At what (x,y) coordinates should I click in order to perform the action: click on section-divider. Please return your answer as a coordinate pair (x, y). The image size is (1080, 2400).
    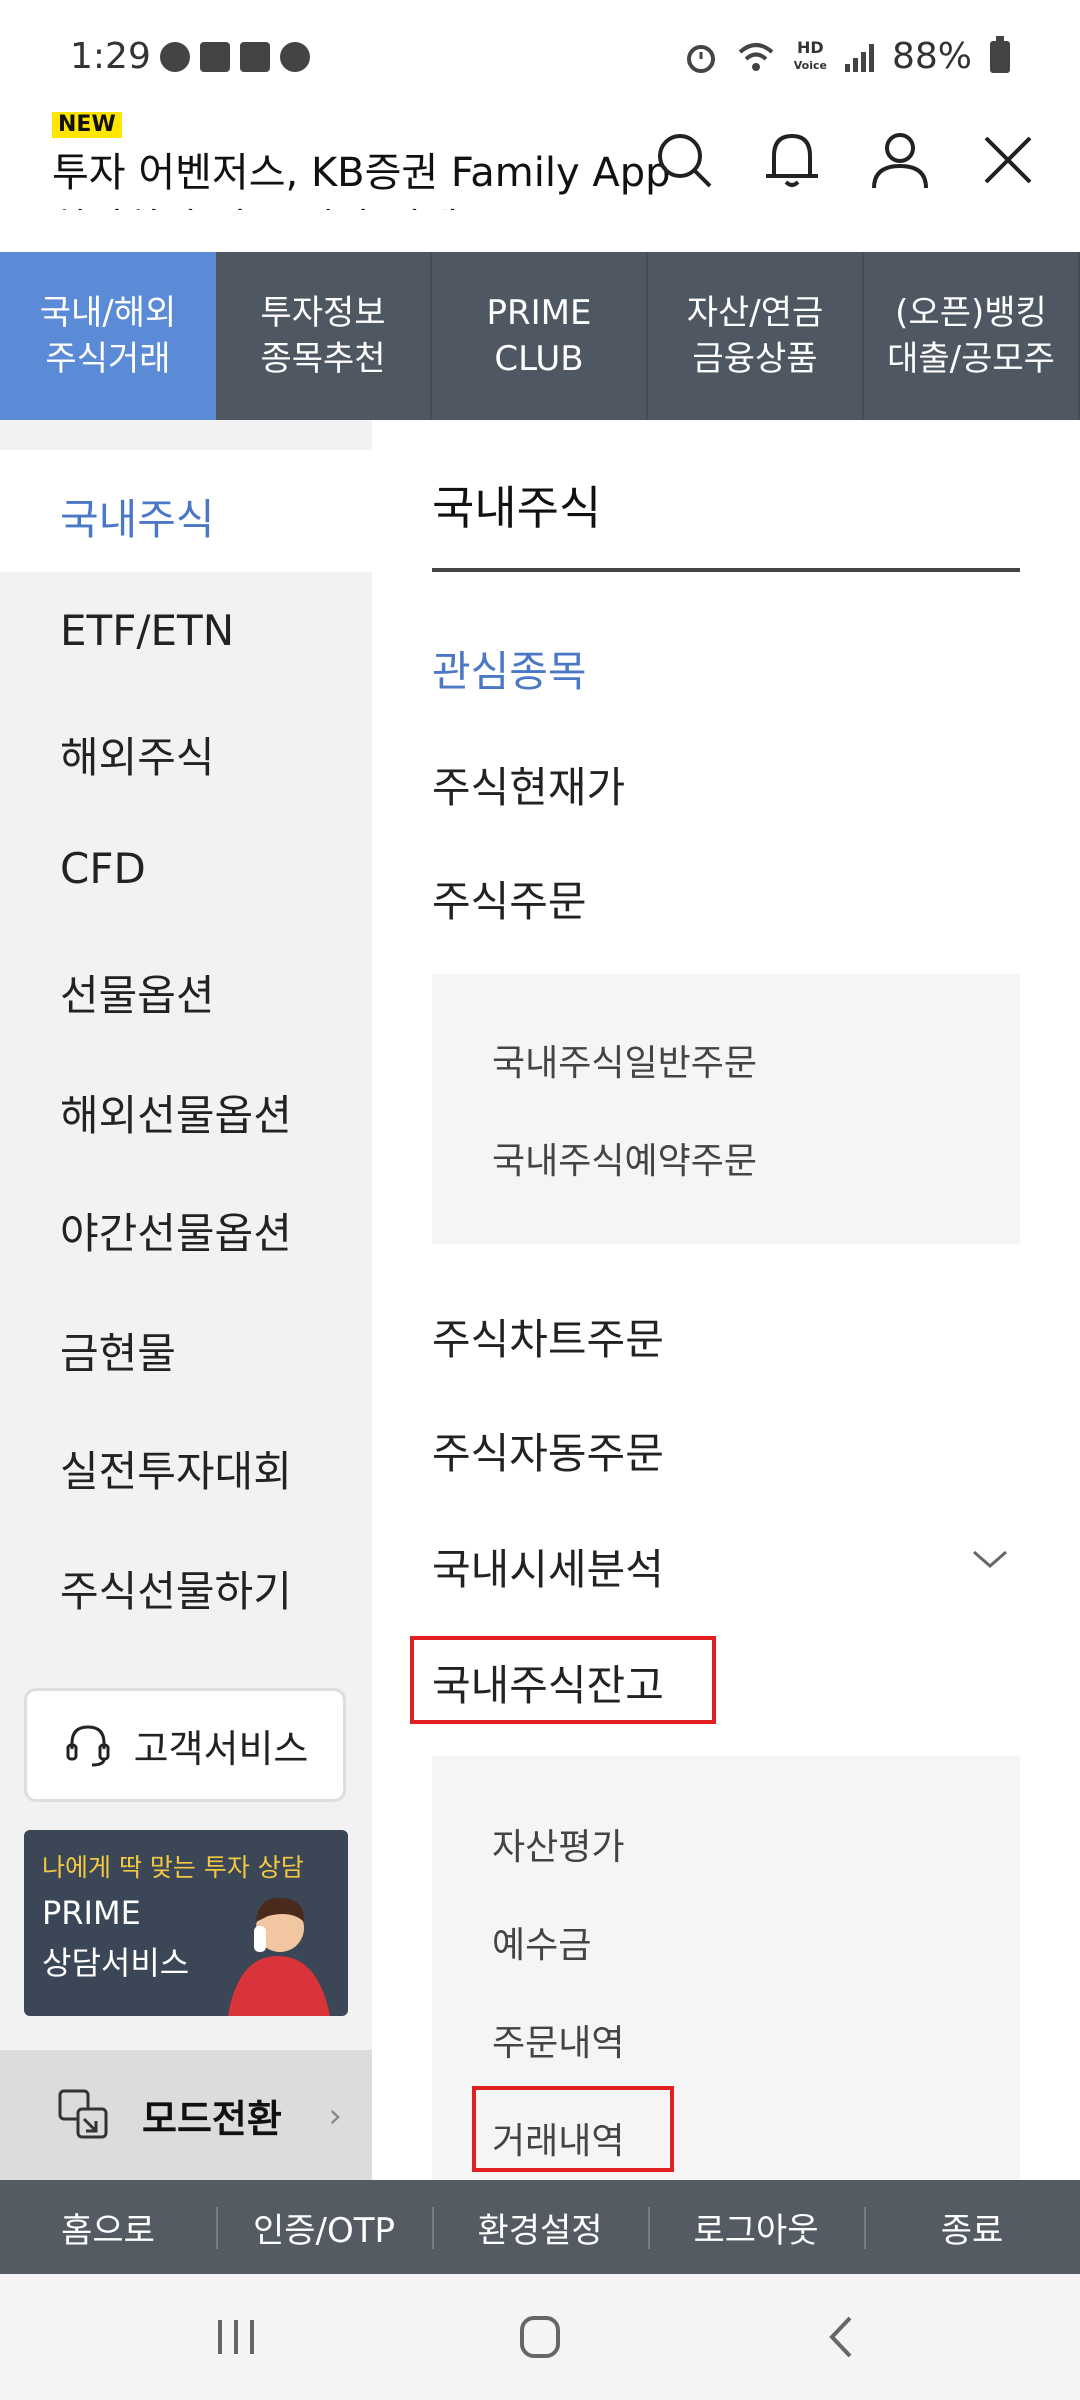
    Looking at the image, I should click on (726, 570).